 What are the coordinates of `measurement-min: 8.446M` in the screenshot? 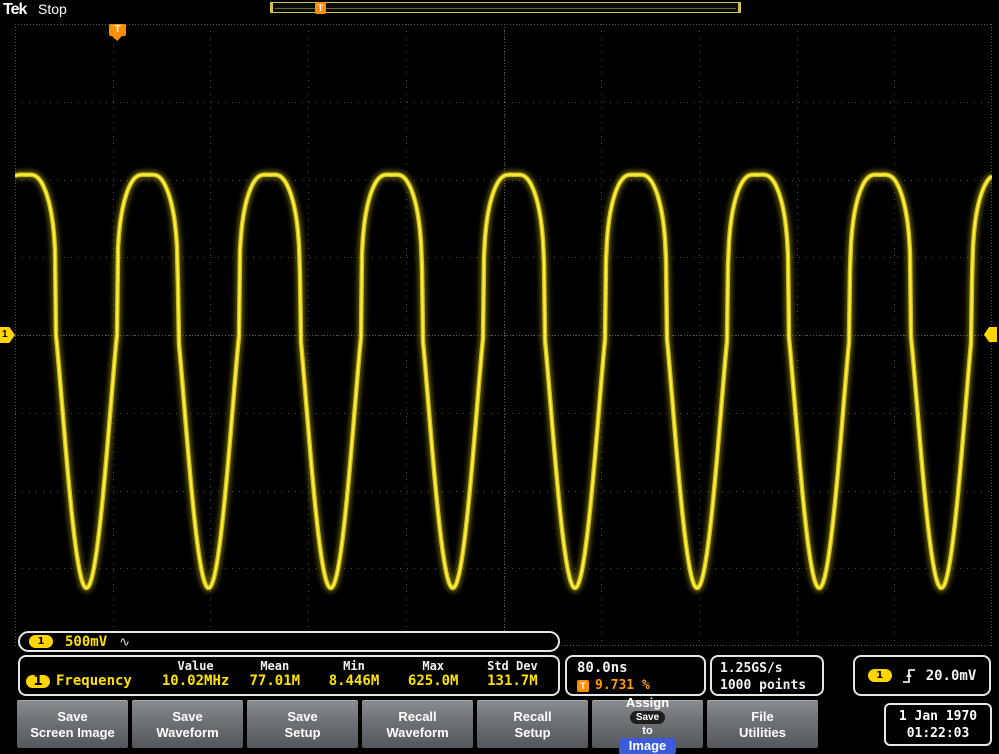 It's located at (354, 681).